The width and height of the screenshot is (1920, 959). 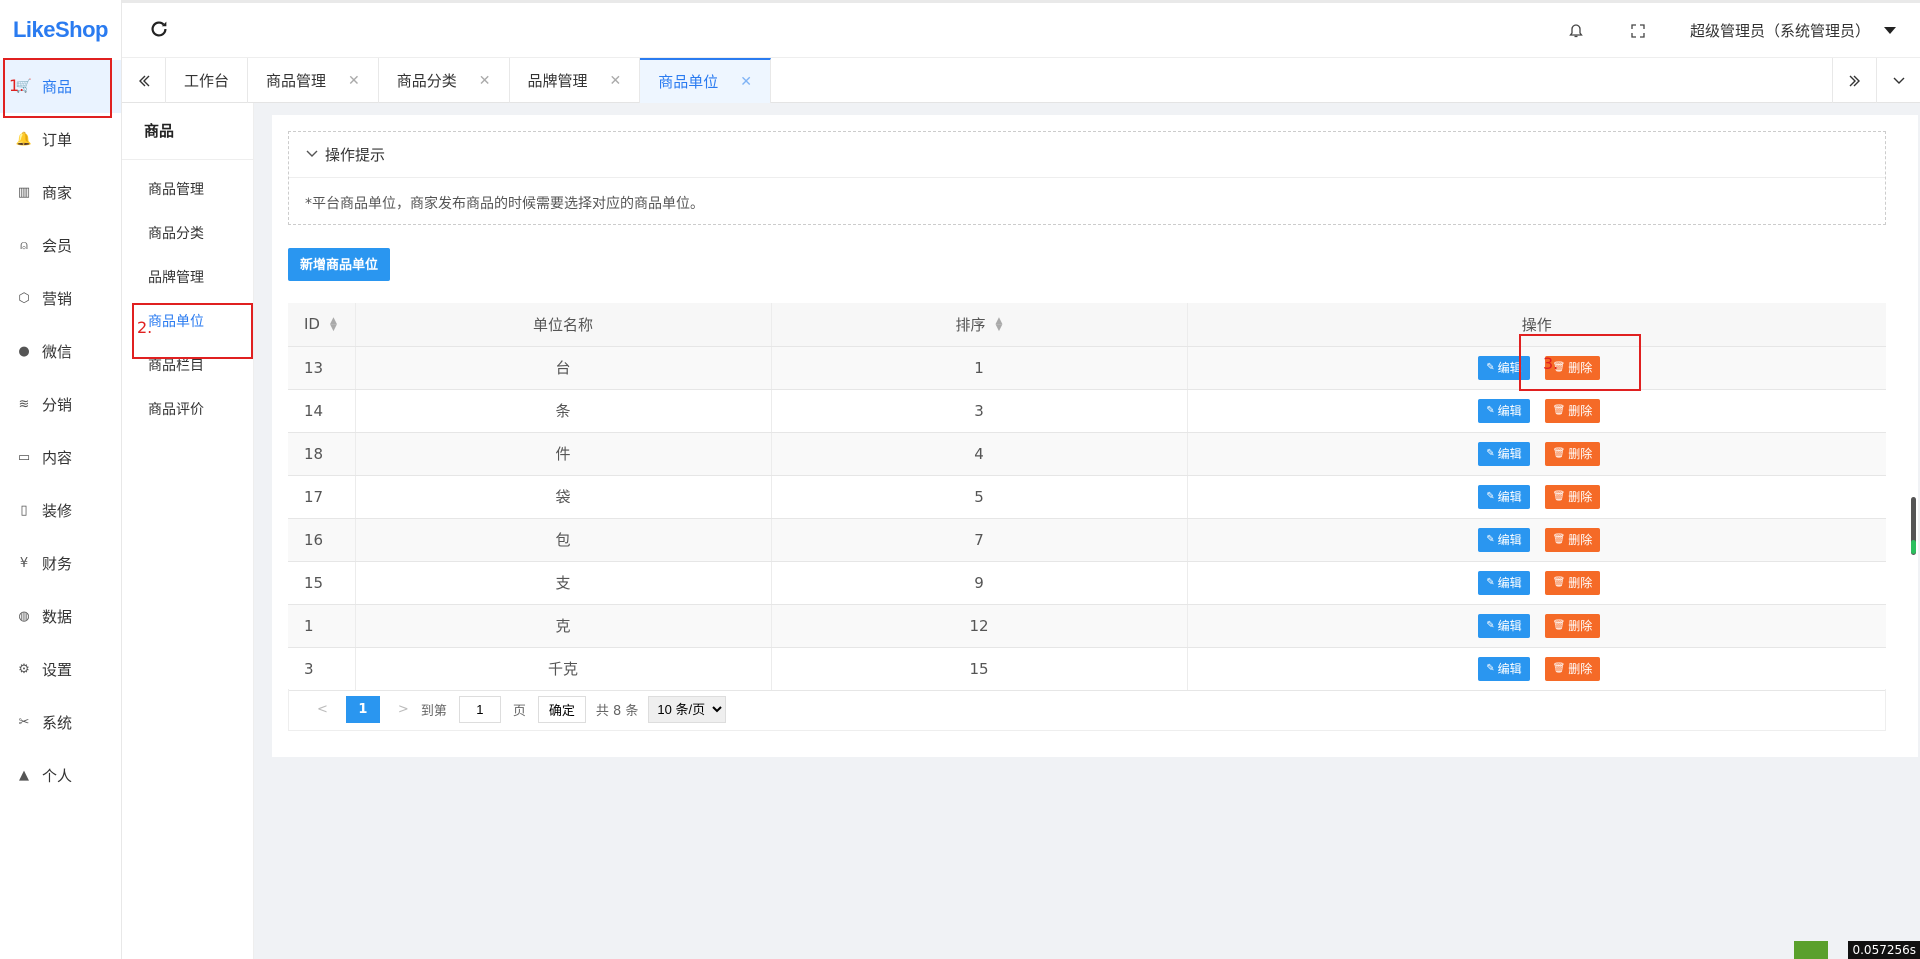 I want to click on user-menu: 超级管理员（系统管理员）, so click(x=1793, y=30).